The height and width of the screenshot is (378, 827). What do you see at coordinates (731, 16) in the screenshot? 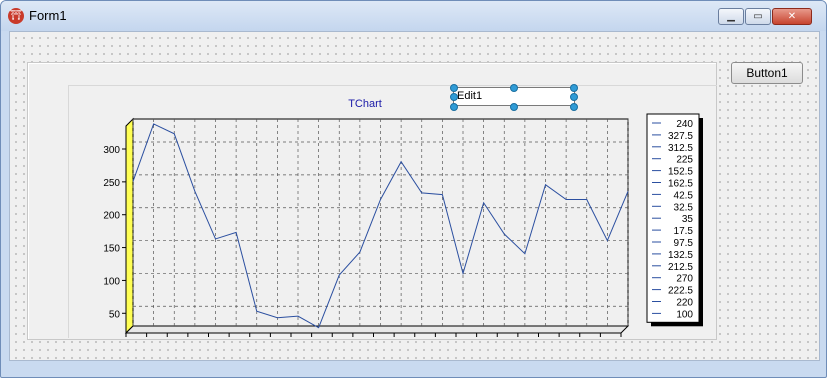
I see `minimize-button: ▁` at bounding box center [731, 16].